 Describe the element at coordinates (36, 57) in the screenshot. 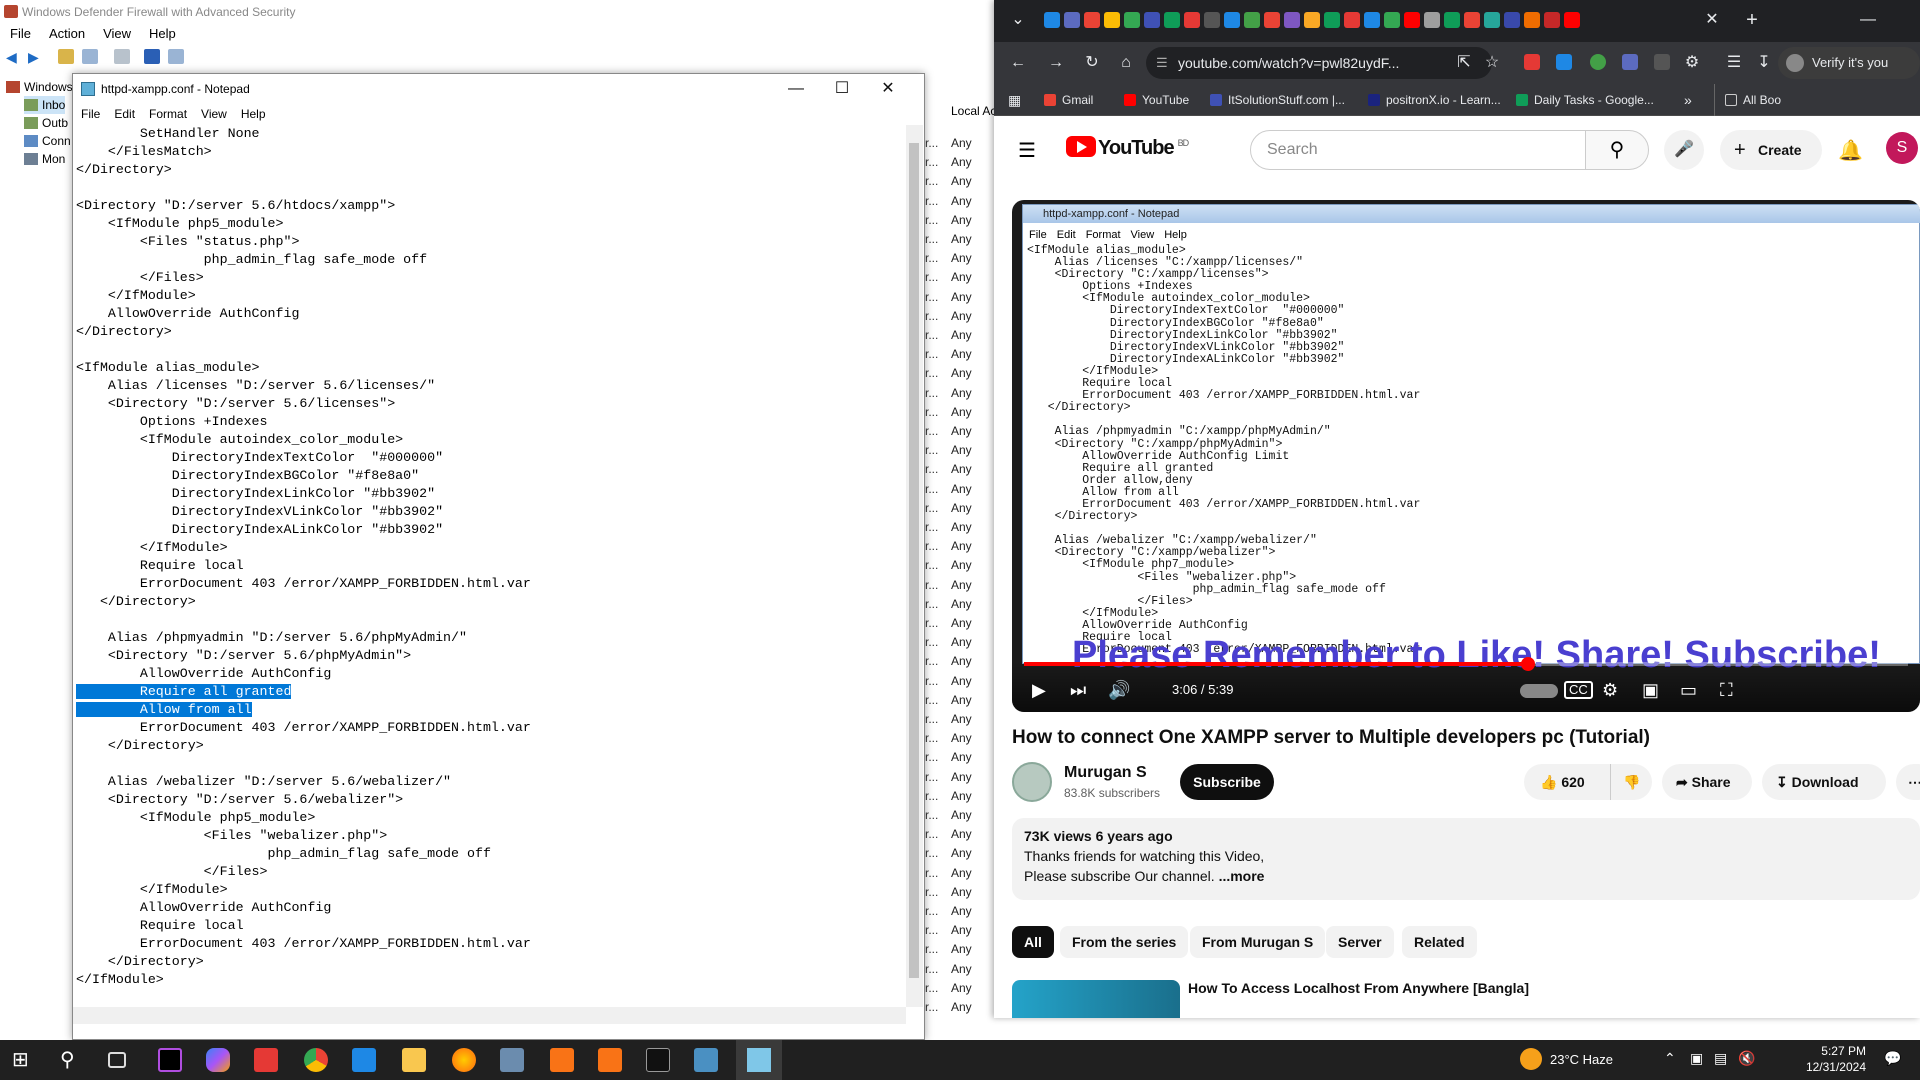

I see `forward-arrow-icon: ▶` at that location.